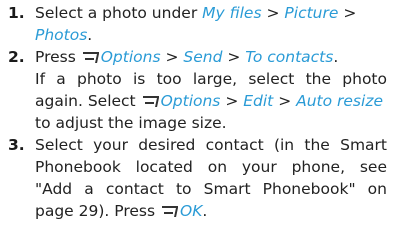 The height and width of the screenshot is (241, 395). I want to click on menu-path-edit: Edit, so click(258, 101).